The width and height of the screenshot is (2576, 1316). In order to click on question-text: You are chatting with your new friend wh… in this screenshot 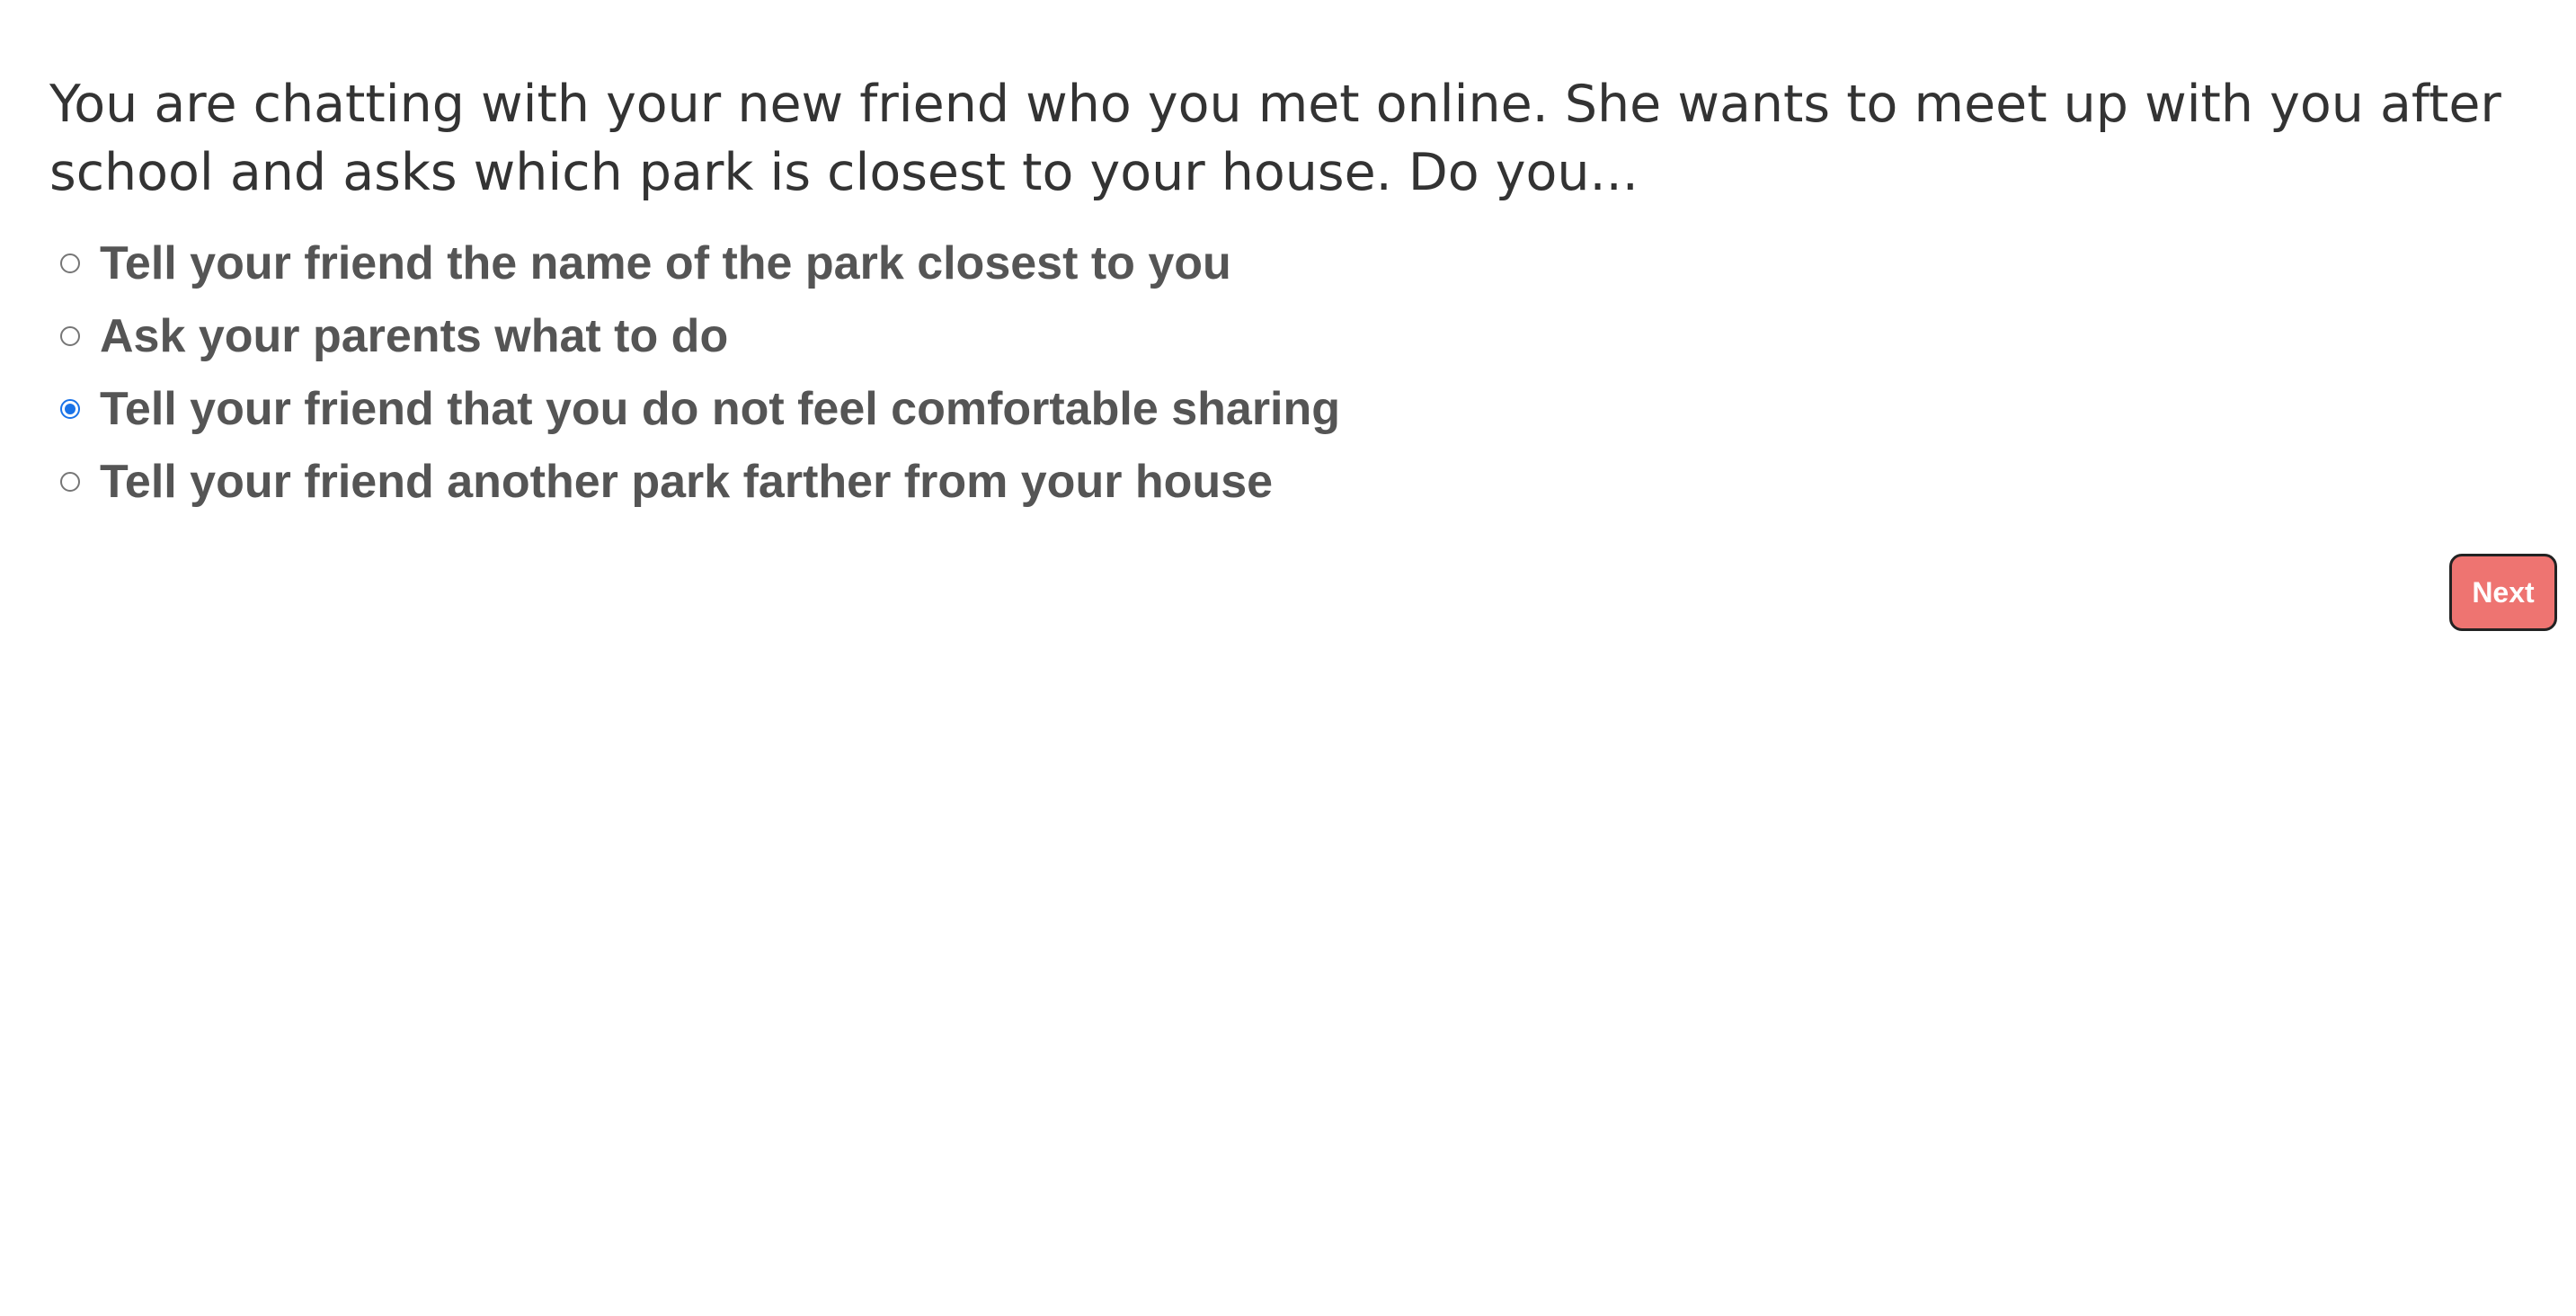, I will do `click(1275, 138)`.